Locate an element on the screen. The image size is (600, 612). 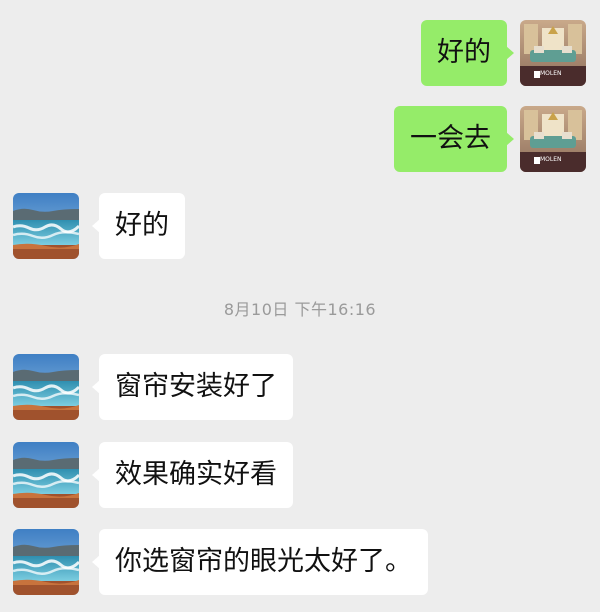
message-bubble-received: 效果确实好看 is located at coordinates (192, 475).